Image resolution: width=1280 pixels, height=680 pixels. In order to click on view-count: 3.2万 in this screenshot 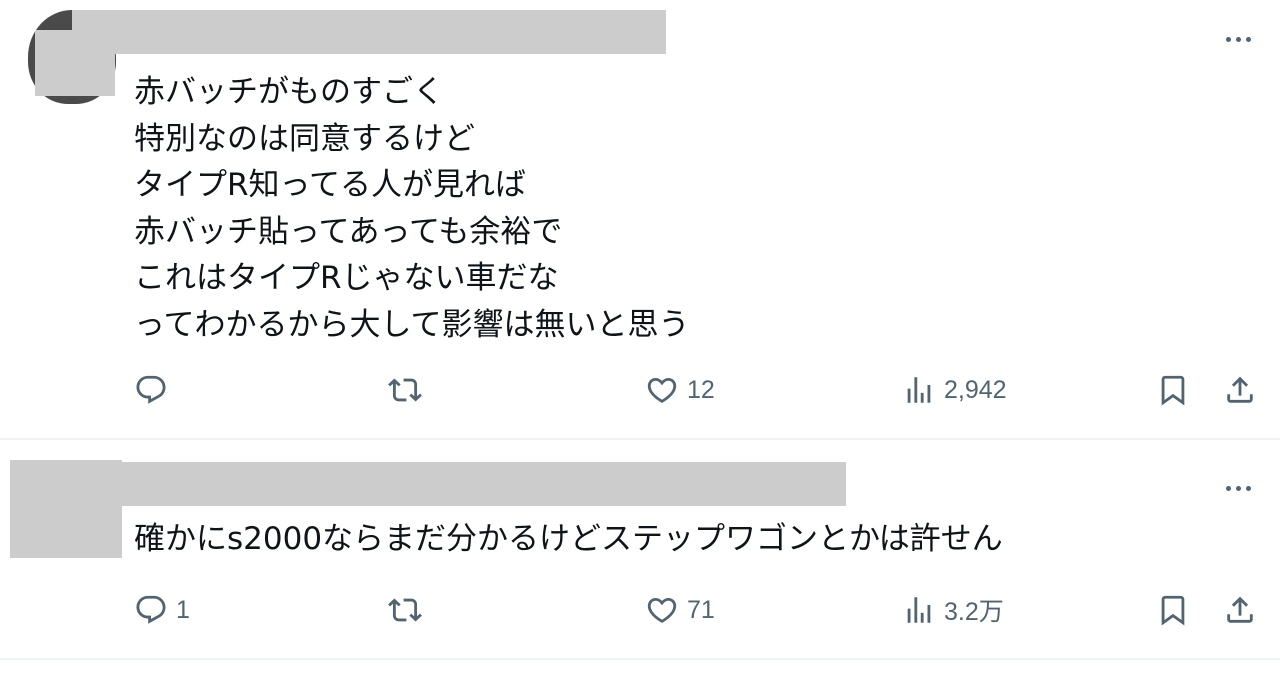, I will do `click(974, 612)`.